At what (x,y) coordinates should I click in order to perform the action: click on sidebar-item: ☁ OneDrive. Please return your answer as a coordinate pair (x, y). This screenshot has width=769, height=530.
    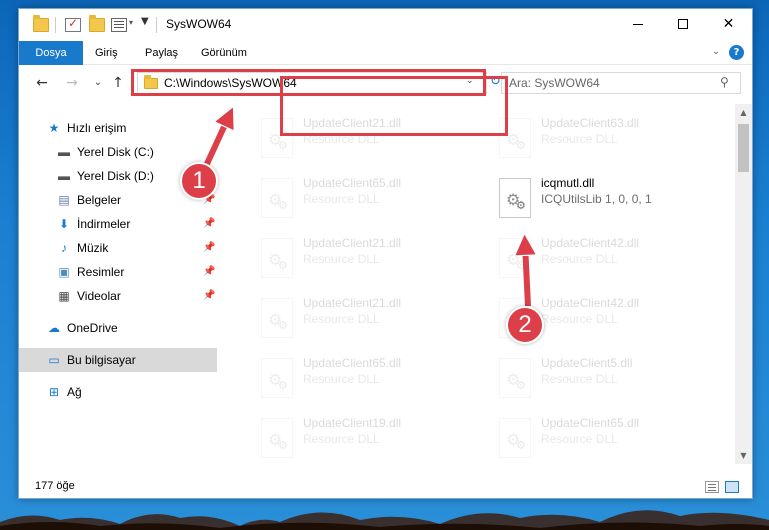
    Looking at the image, I should click on (118, 328).